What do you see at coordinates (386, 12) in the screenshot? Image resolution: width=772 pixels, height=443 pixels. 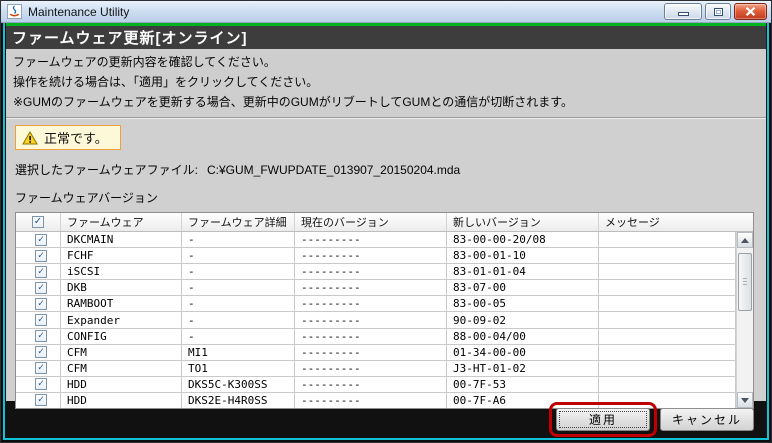 I see `title-bar: Maintenance Utility` at bounding box center [386, 12].